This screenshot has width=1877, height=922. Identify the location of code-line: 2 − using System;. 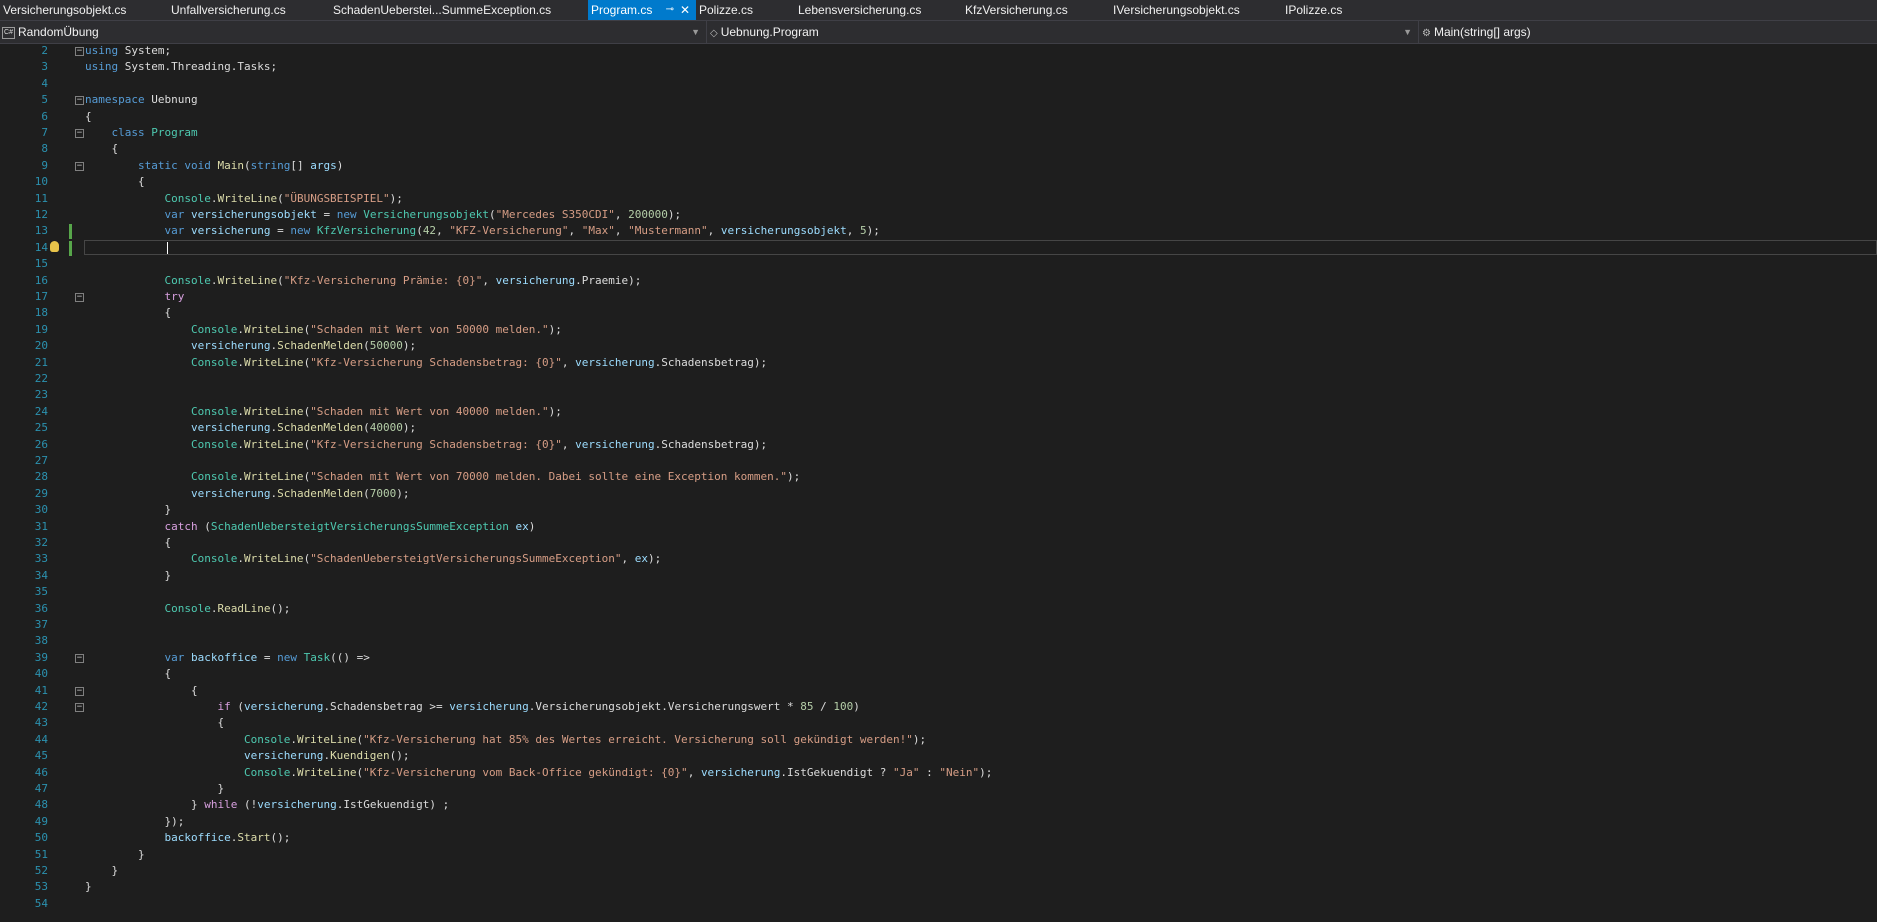
(938, 51).